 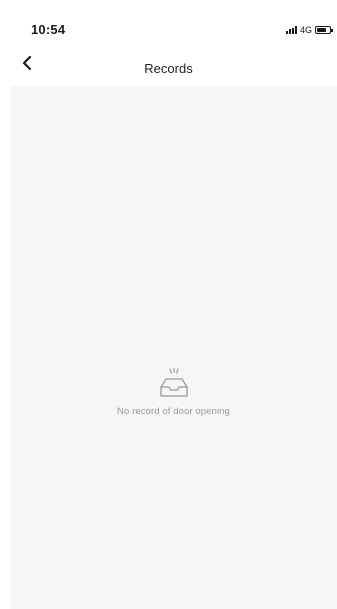 I want to click on status-bar: 10:54 4G, so click(x=168, y=20).